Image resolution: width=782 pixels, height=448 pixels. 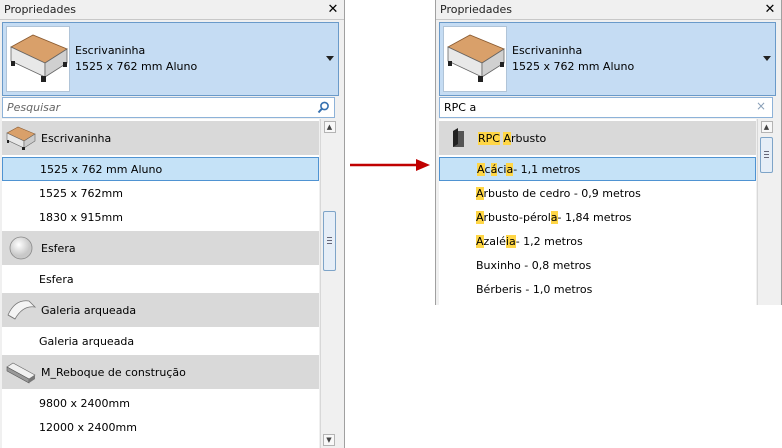 I want to click on scrollbar: ▲, so click(x=766, y=212).